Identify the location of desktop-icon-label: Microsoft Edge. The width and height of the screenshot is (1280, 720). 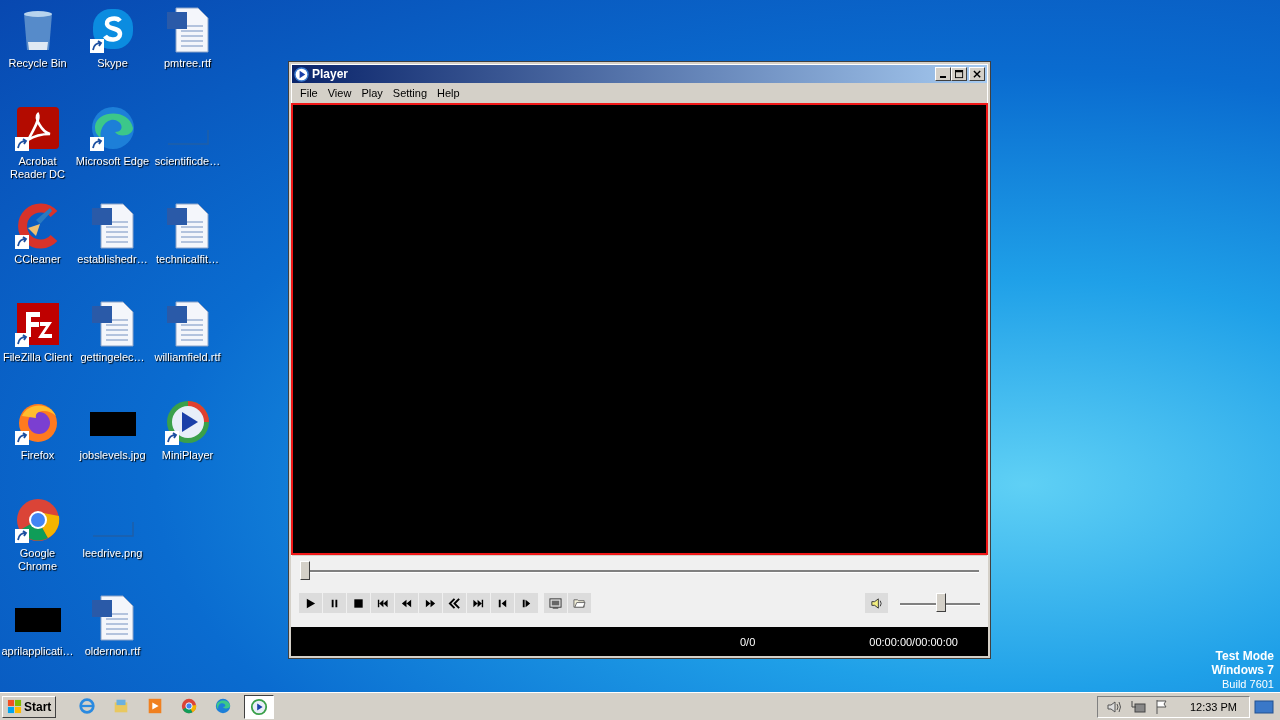
(112, 161).